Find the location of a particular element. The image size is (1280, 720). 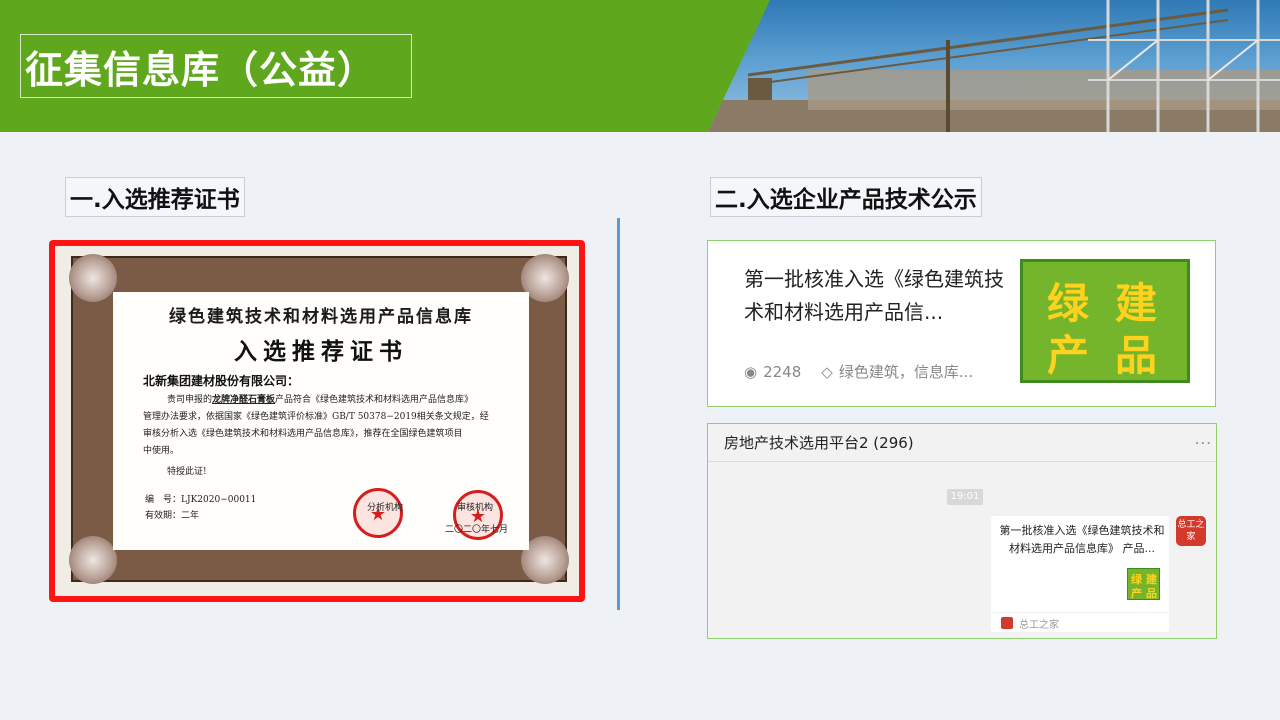

message-source: 总工之家 is located at coordinates (1039, 625).